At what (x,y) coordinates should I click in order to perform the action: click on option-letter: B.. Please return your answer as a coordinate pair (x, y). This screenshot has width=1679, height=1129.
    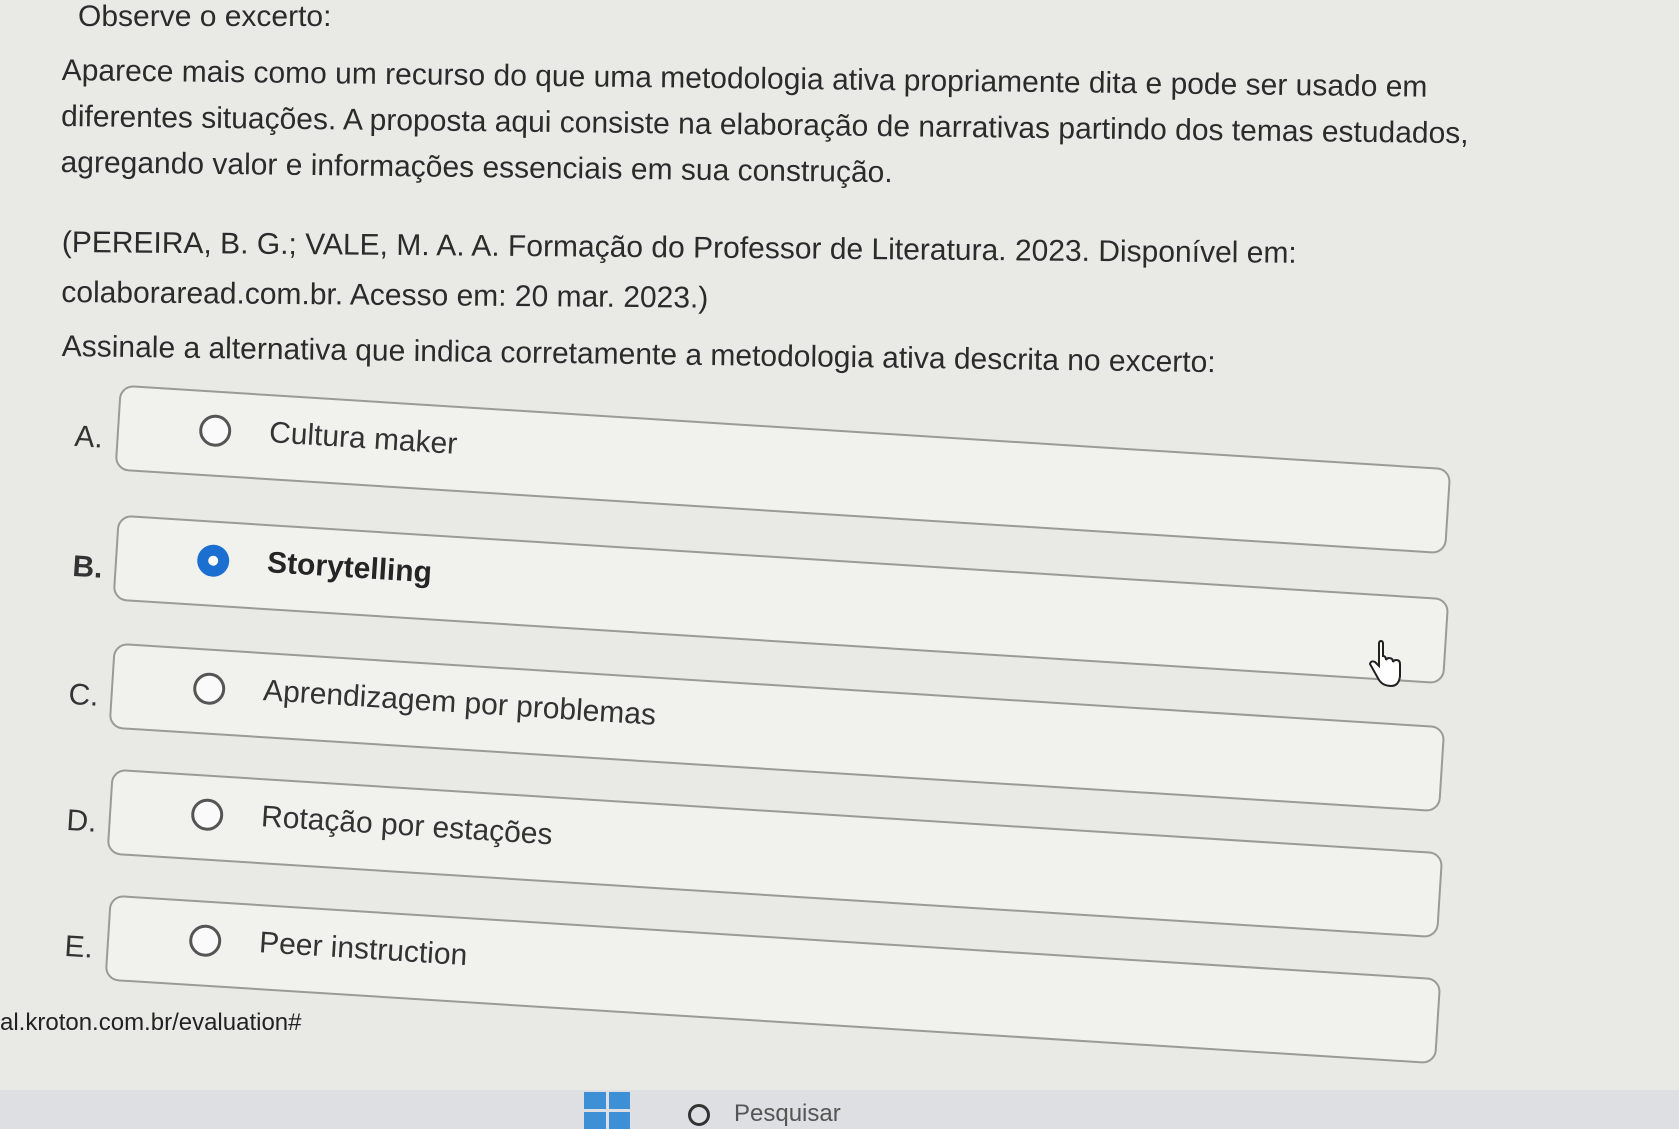
    Looking at the image, I should click on (87, 567).